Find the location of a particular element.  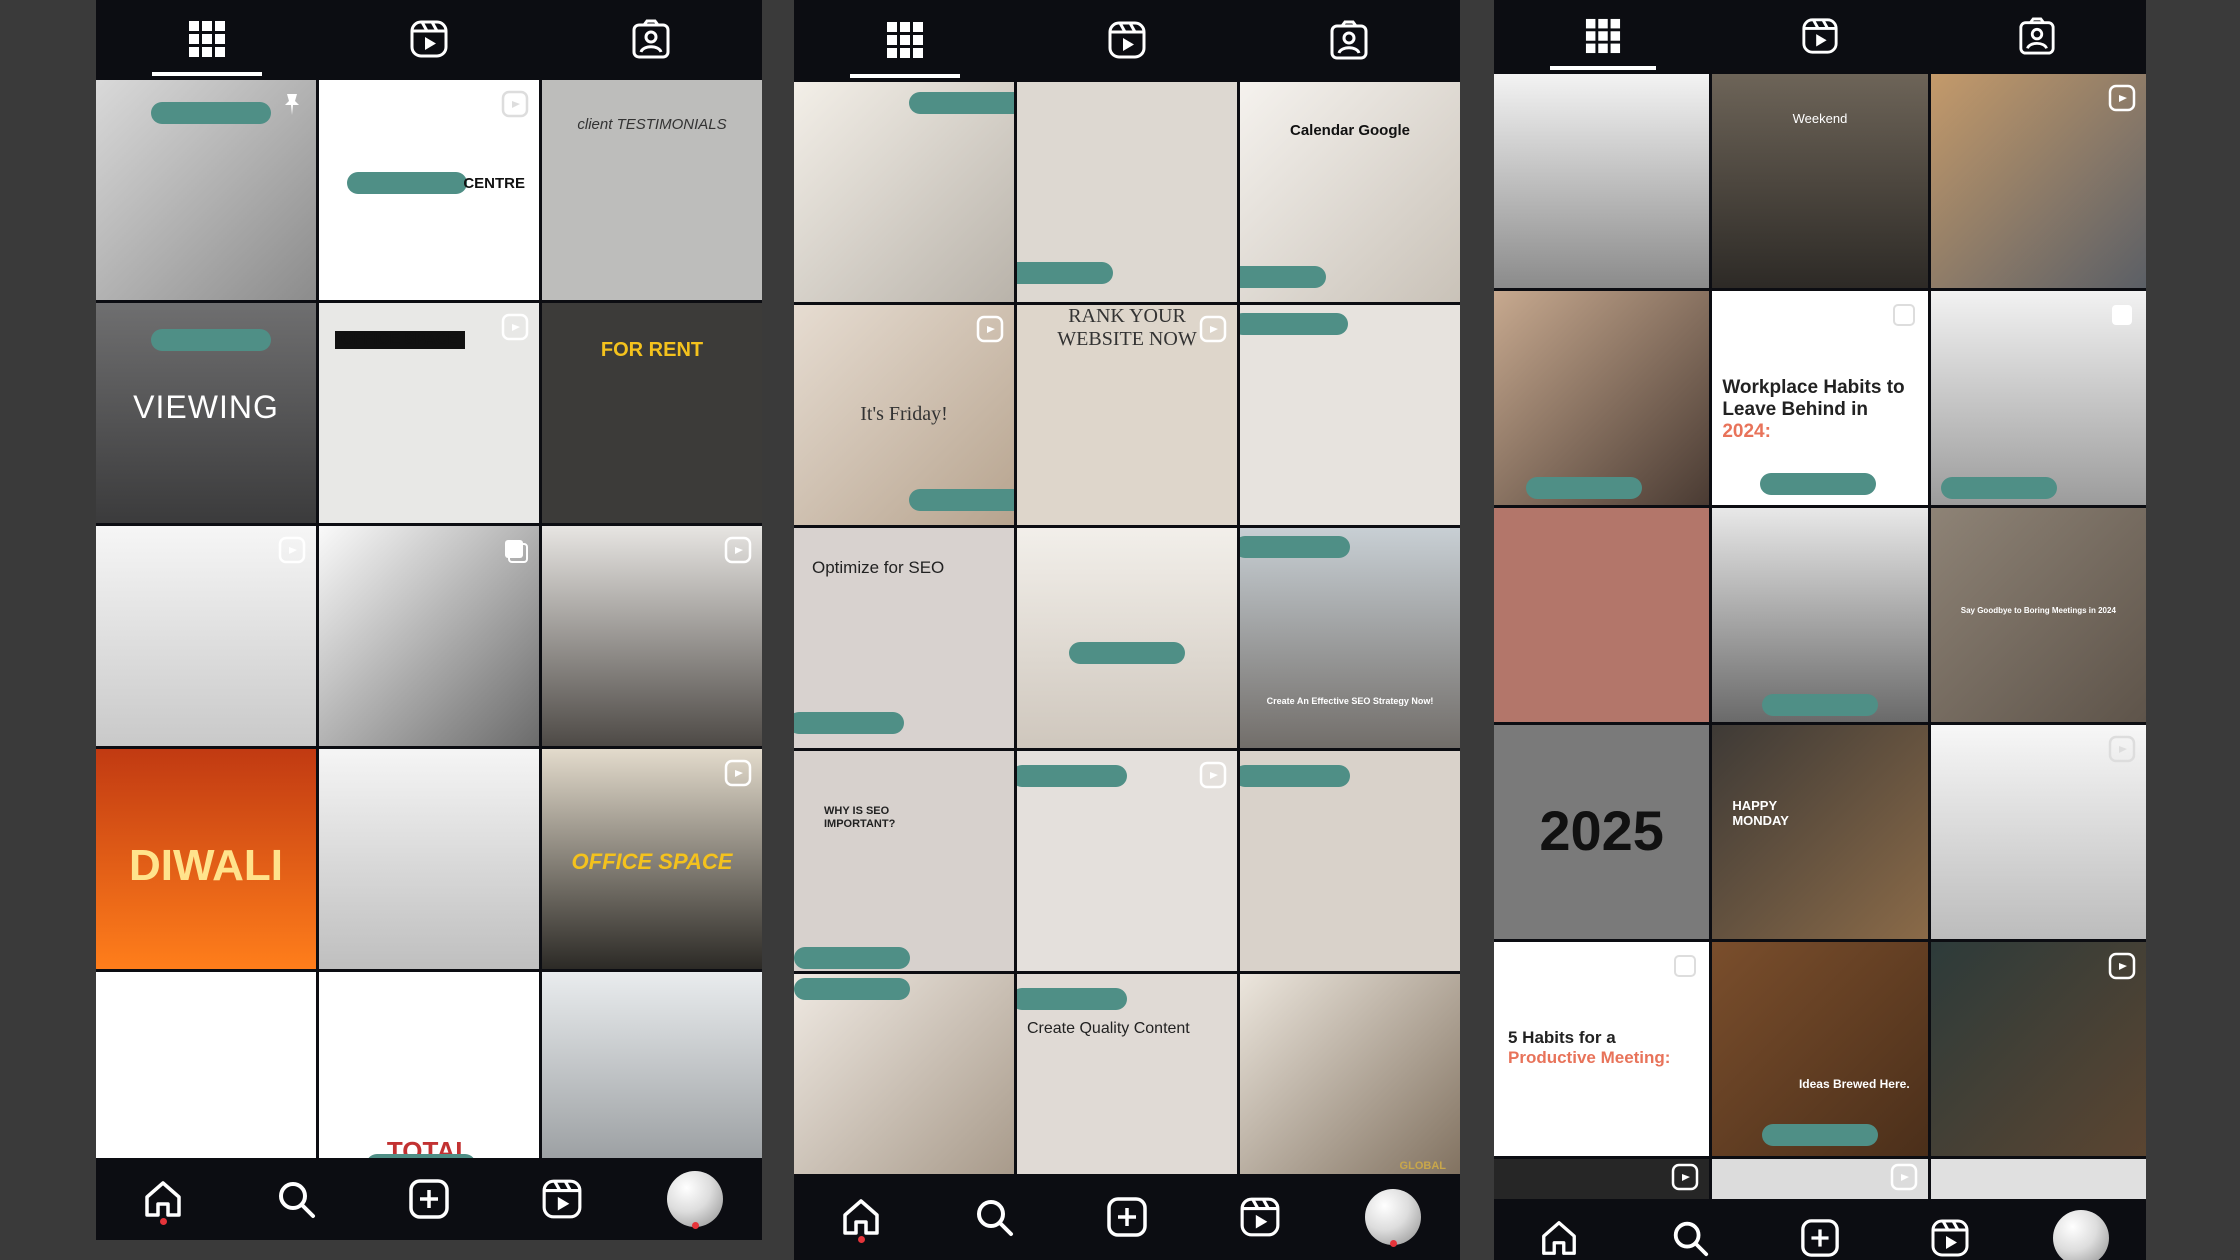

post-tile: It's Friday! is located at coordinates (904, 415).